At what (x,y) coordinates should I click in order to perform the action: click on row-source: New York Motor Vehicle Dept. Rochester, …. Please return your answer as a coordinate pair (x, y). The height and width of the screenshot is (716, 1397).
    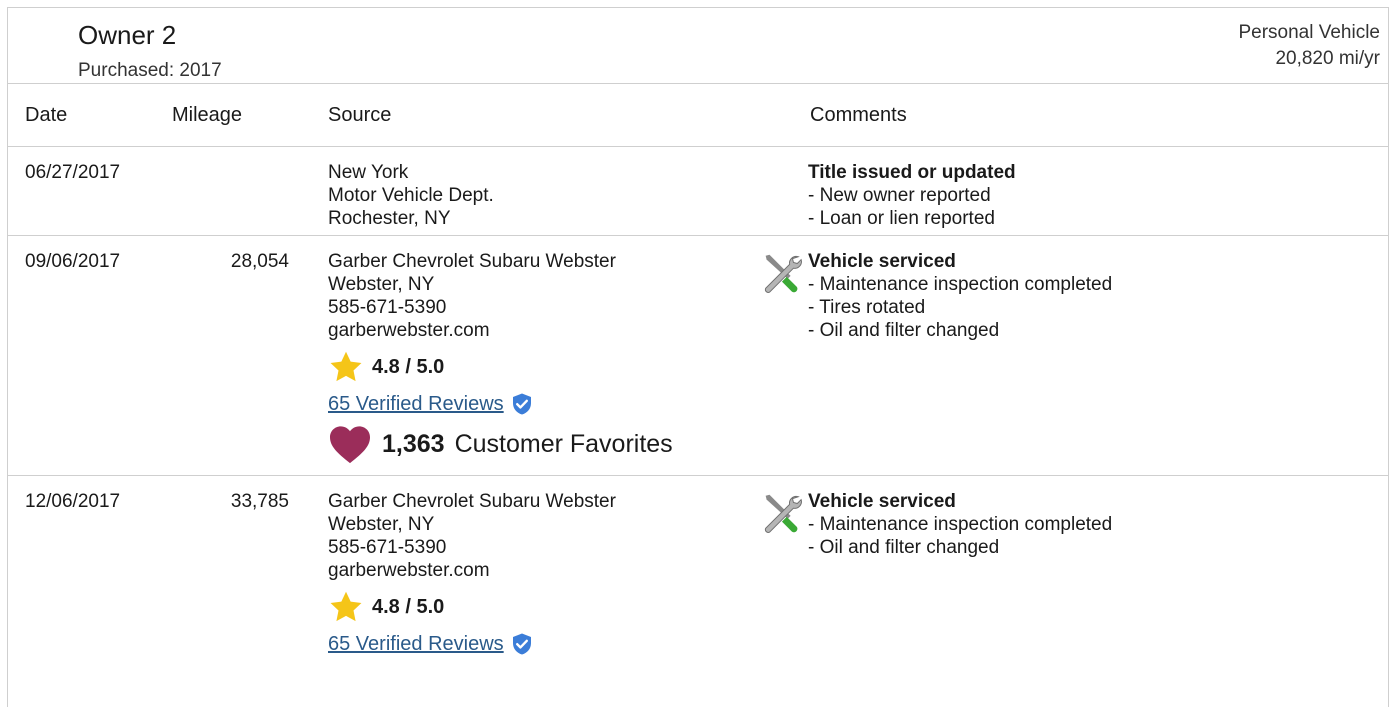
    Looking at the image, I should click on (411, 195).